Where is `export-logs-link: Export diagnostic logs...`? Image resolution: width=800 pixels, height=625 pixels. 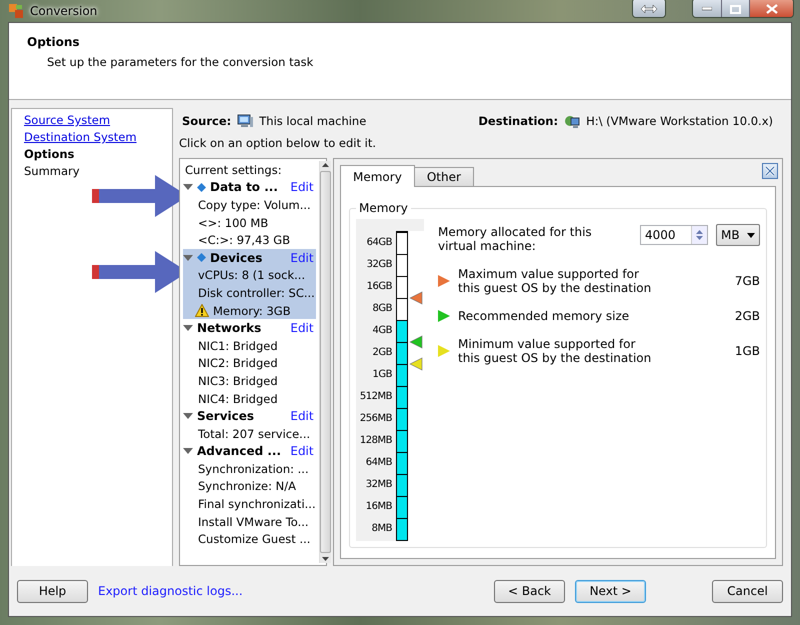
export-logs-link: Export diagnostic logs... is located at coordinates (170, 591).